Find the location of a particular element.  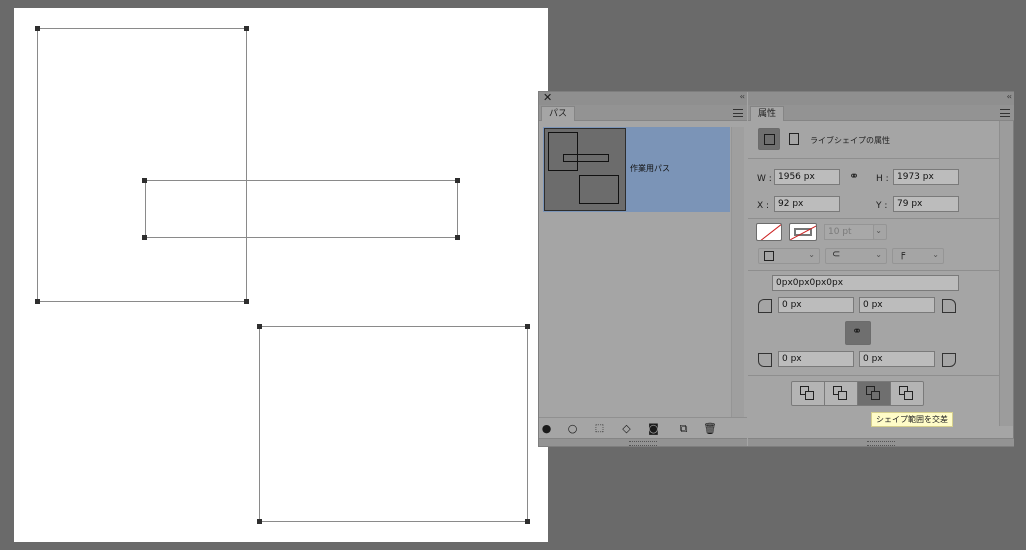

tooltip: シェイプ範囲を交差 is located at coordinates (912, 419).